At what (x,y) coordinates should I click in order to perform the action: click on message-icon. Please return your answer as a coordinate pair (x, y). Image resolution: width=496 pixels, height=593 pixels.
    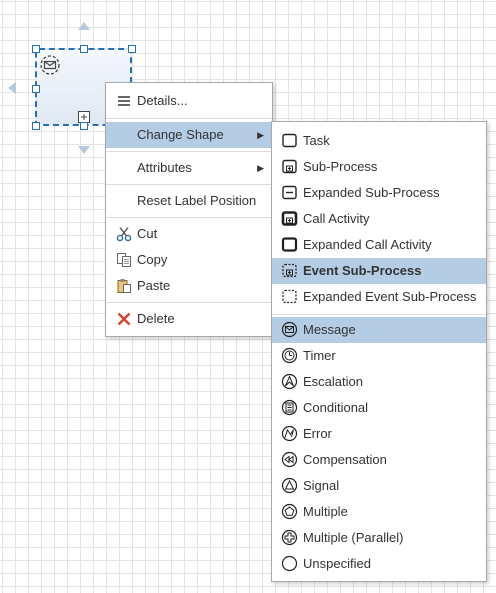
    Looking at the image, I should click on (289, 329).